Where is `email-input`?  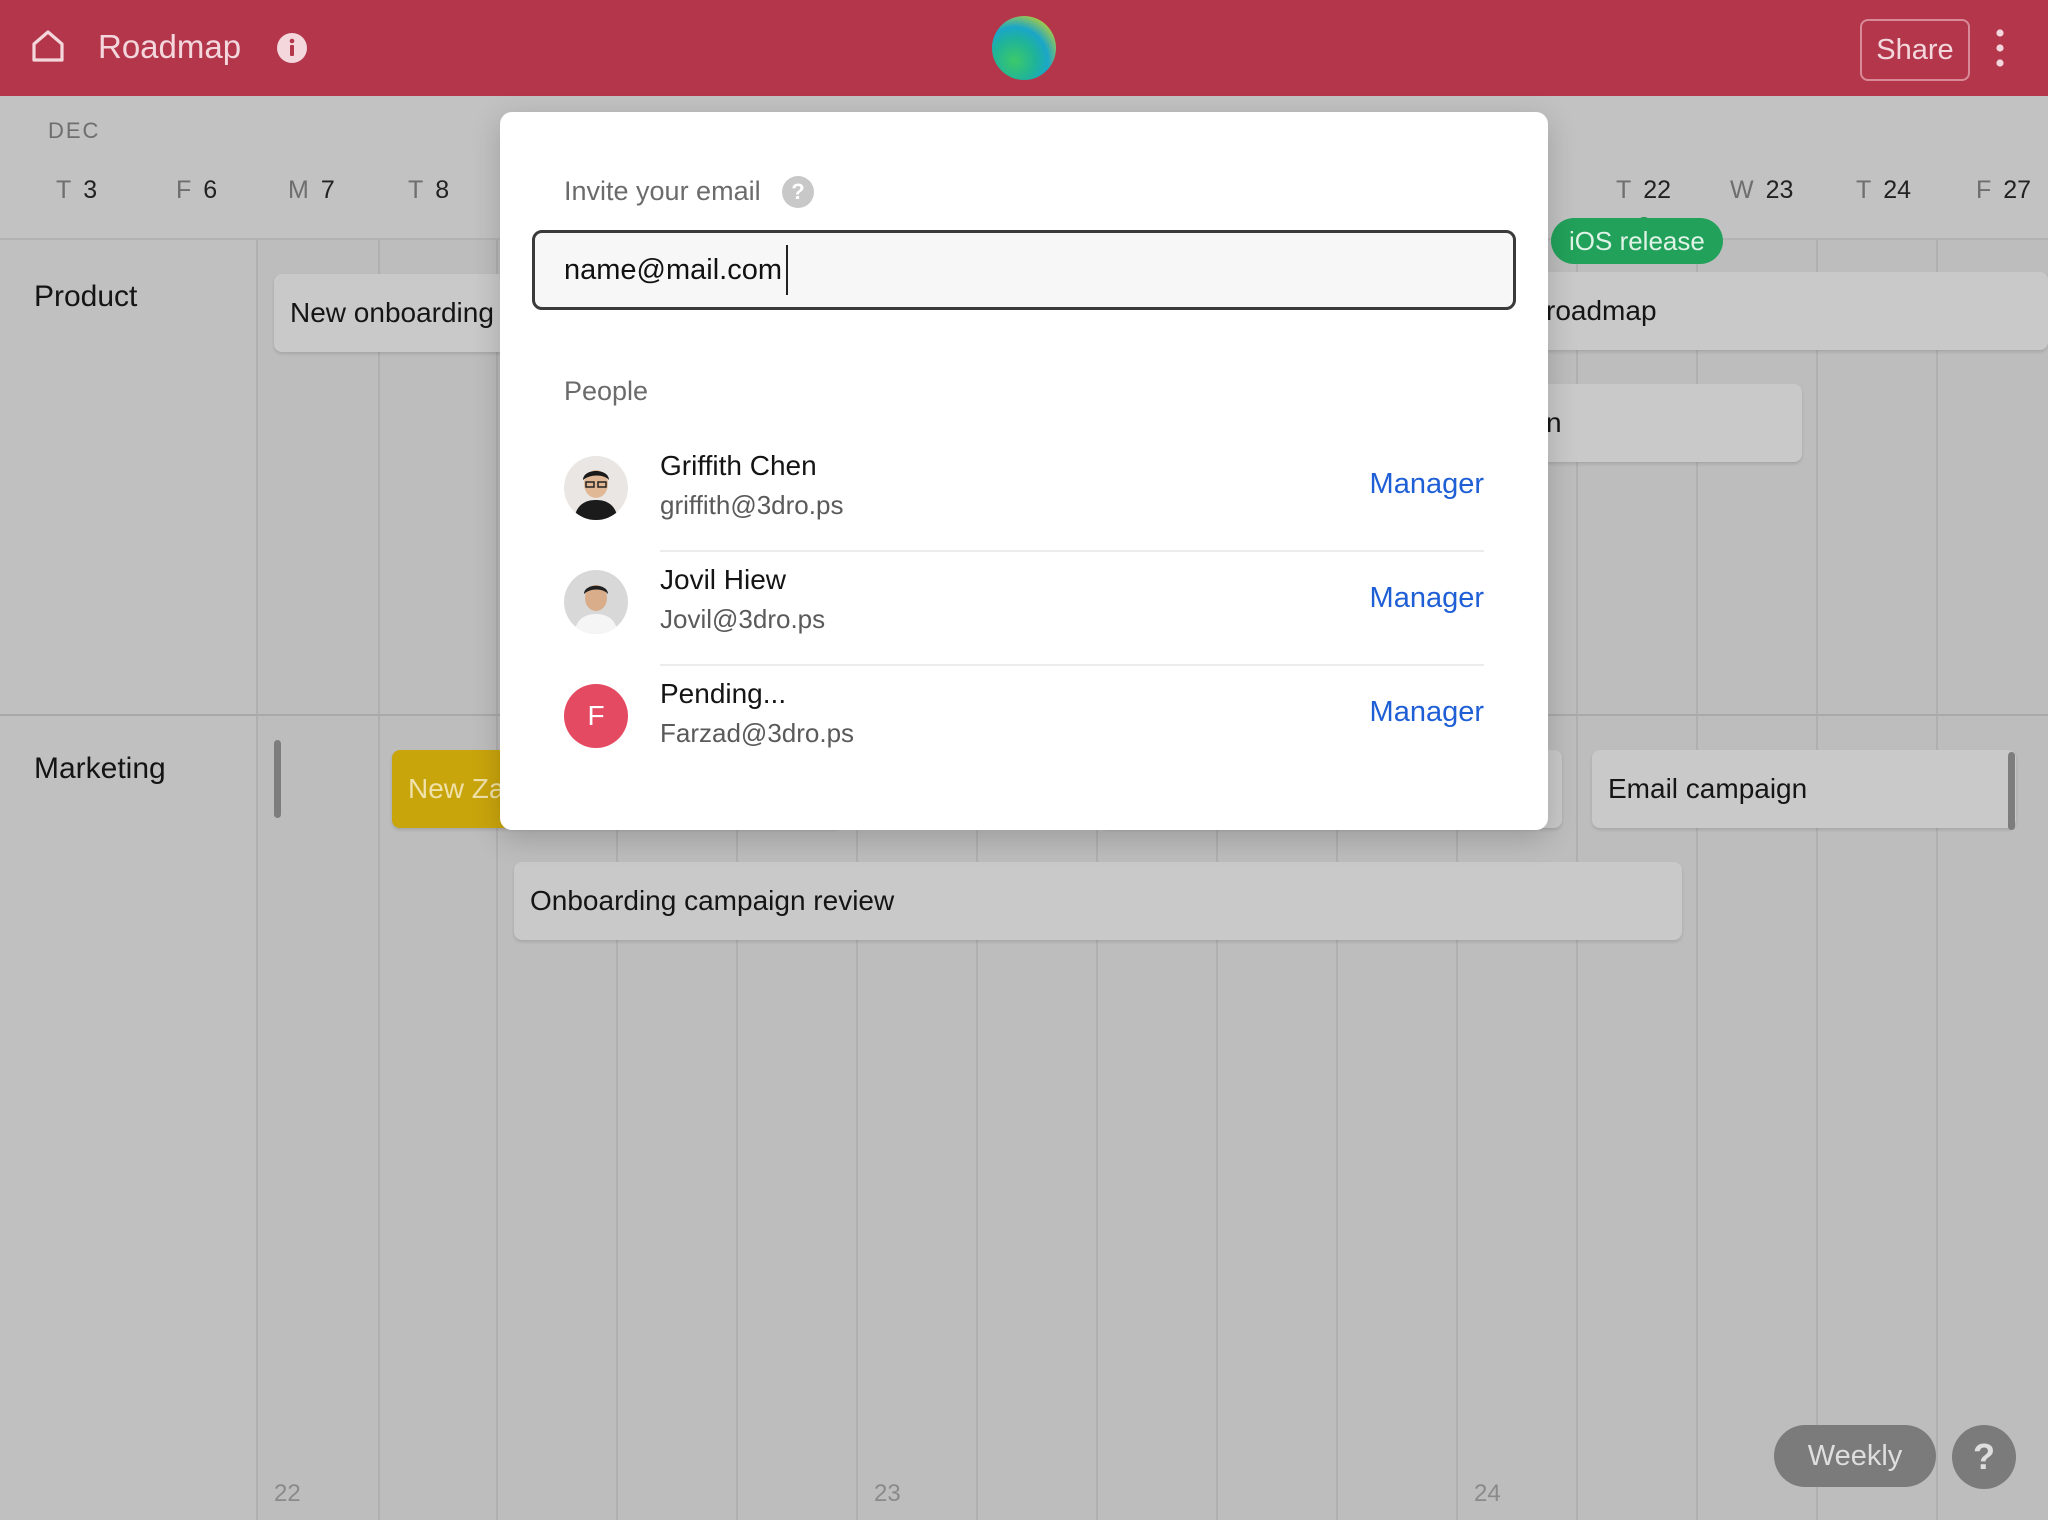 email-input is located at coordinates (1024, 270).